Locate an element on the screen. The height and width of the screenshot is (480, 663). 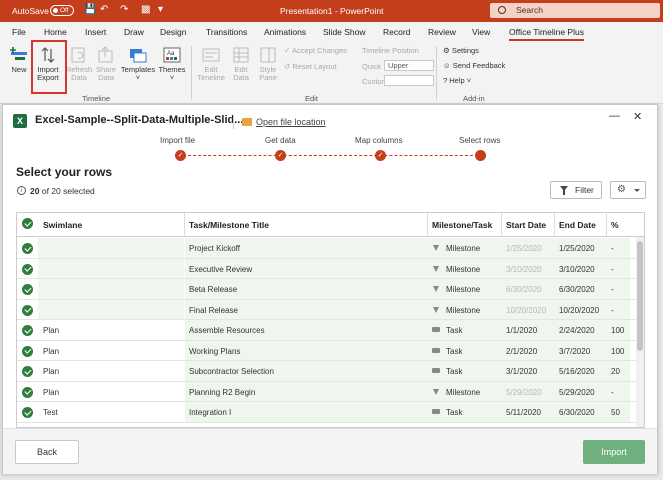
close-icon: ✕ is located at coordinates (637, 116).